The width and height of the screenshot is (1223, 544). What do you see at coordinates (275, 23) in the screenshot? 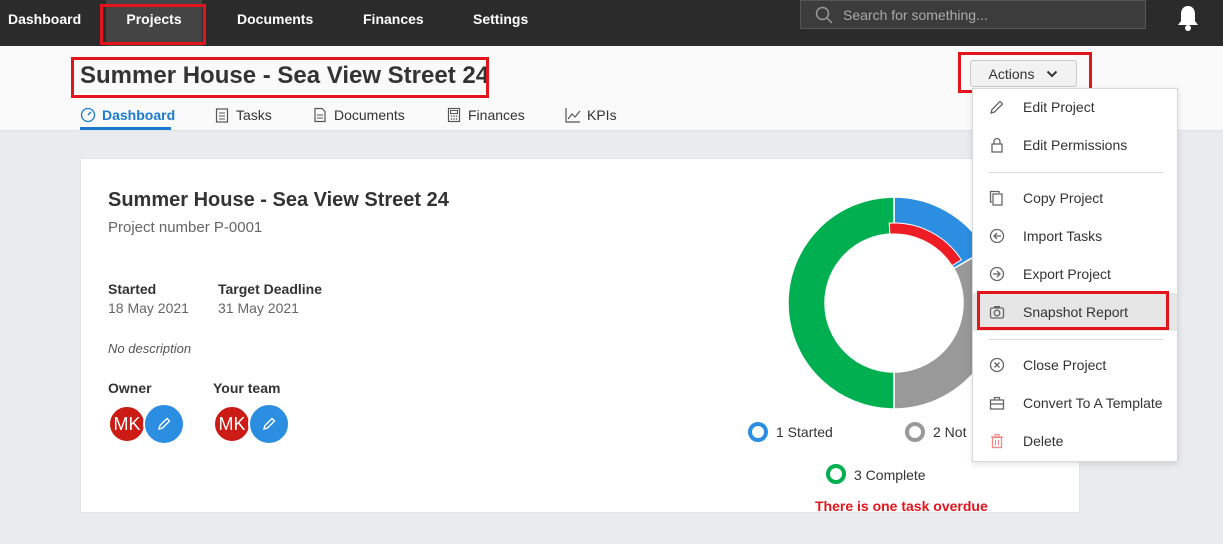
I see `nav-documents: Documents` at bounding box center [275, 23].